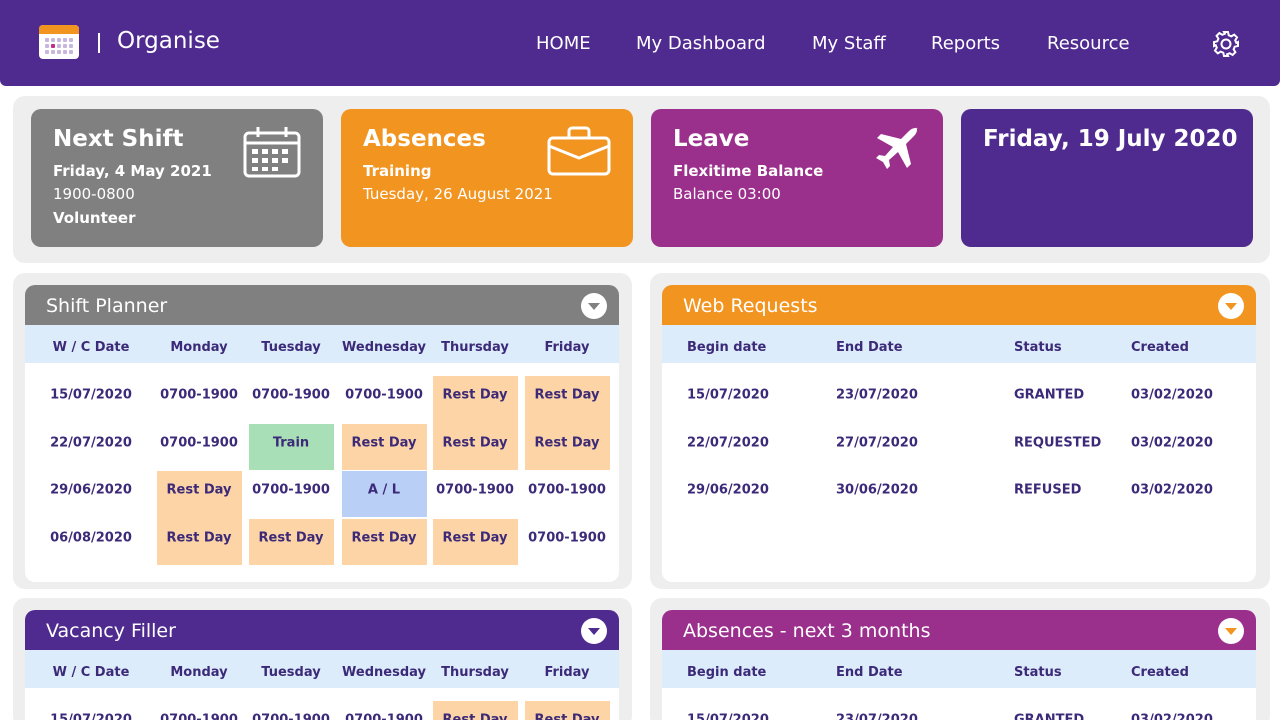  Describe the element at coordinates (701, 43) in the screenshot. I see `nav-my-dashboard: My Dashboard` at that location.